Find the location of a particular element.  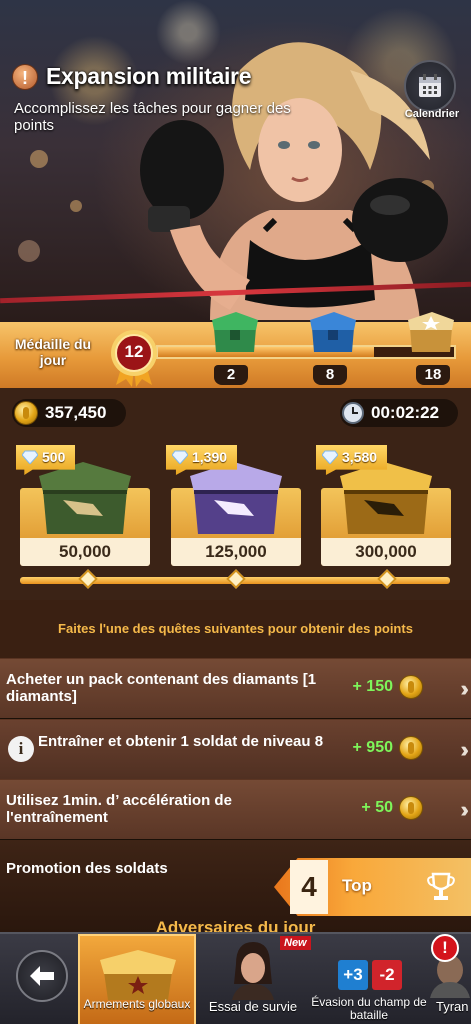

chest-diamonds-1: 500 is located at coordinates (54, 457).